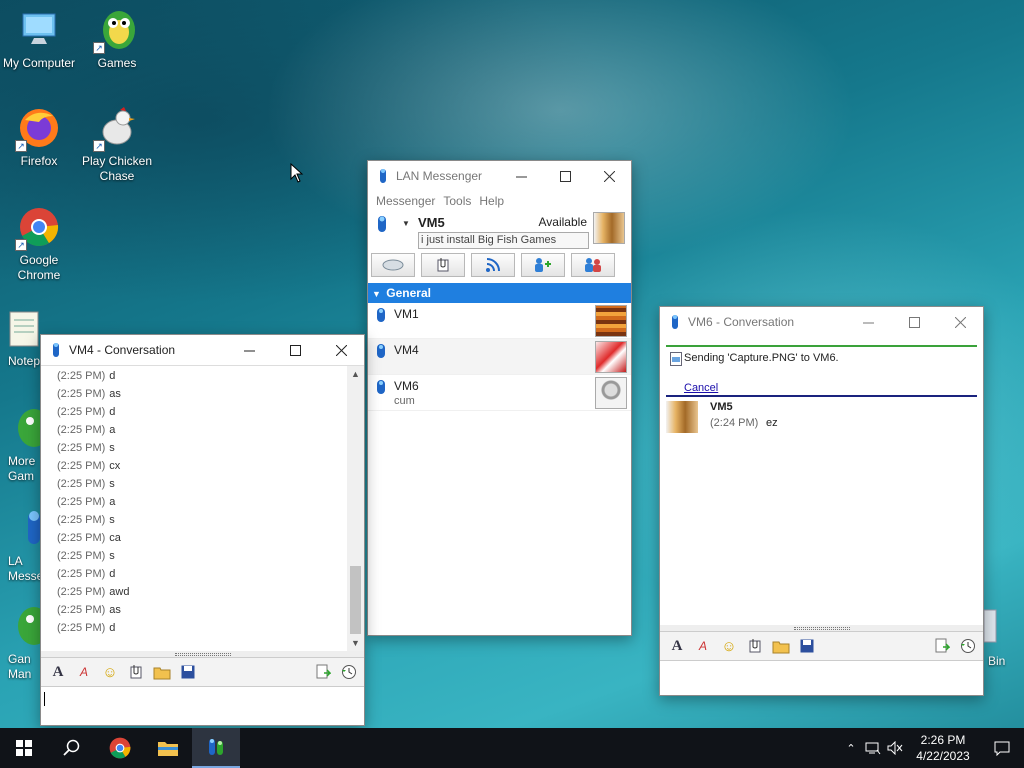 The image size is (1024, 768). Describe the element at coordinates (1004, 637) in the screenshot. I see `desktop-icon-recycle-bin: Bin` at that location.